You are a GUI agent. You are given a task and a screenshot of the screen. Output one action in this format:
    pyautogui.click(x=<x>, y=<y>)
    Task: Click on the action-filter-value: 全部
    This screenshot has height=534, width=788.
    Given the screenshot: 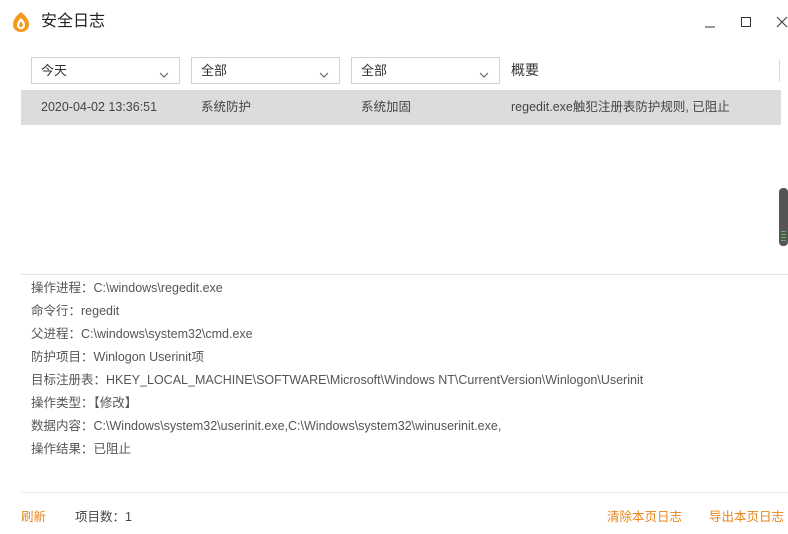 What is the action you would take?
    pyautogui.click(x=374, y=70)
    